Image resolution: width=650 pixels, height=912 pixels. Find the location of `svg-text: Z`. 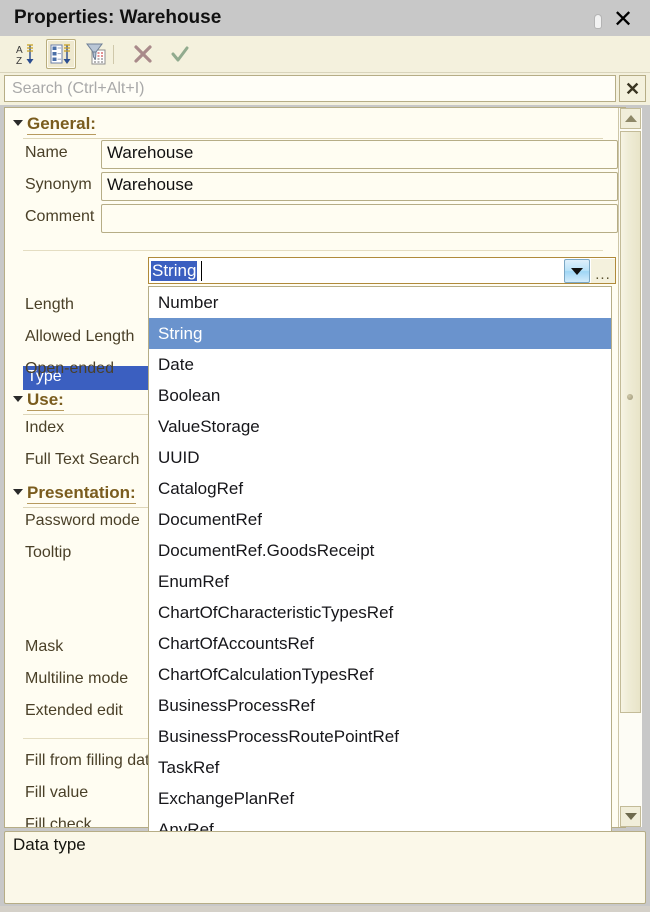

svg-text: Z is located at coordinates (19, 61).